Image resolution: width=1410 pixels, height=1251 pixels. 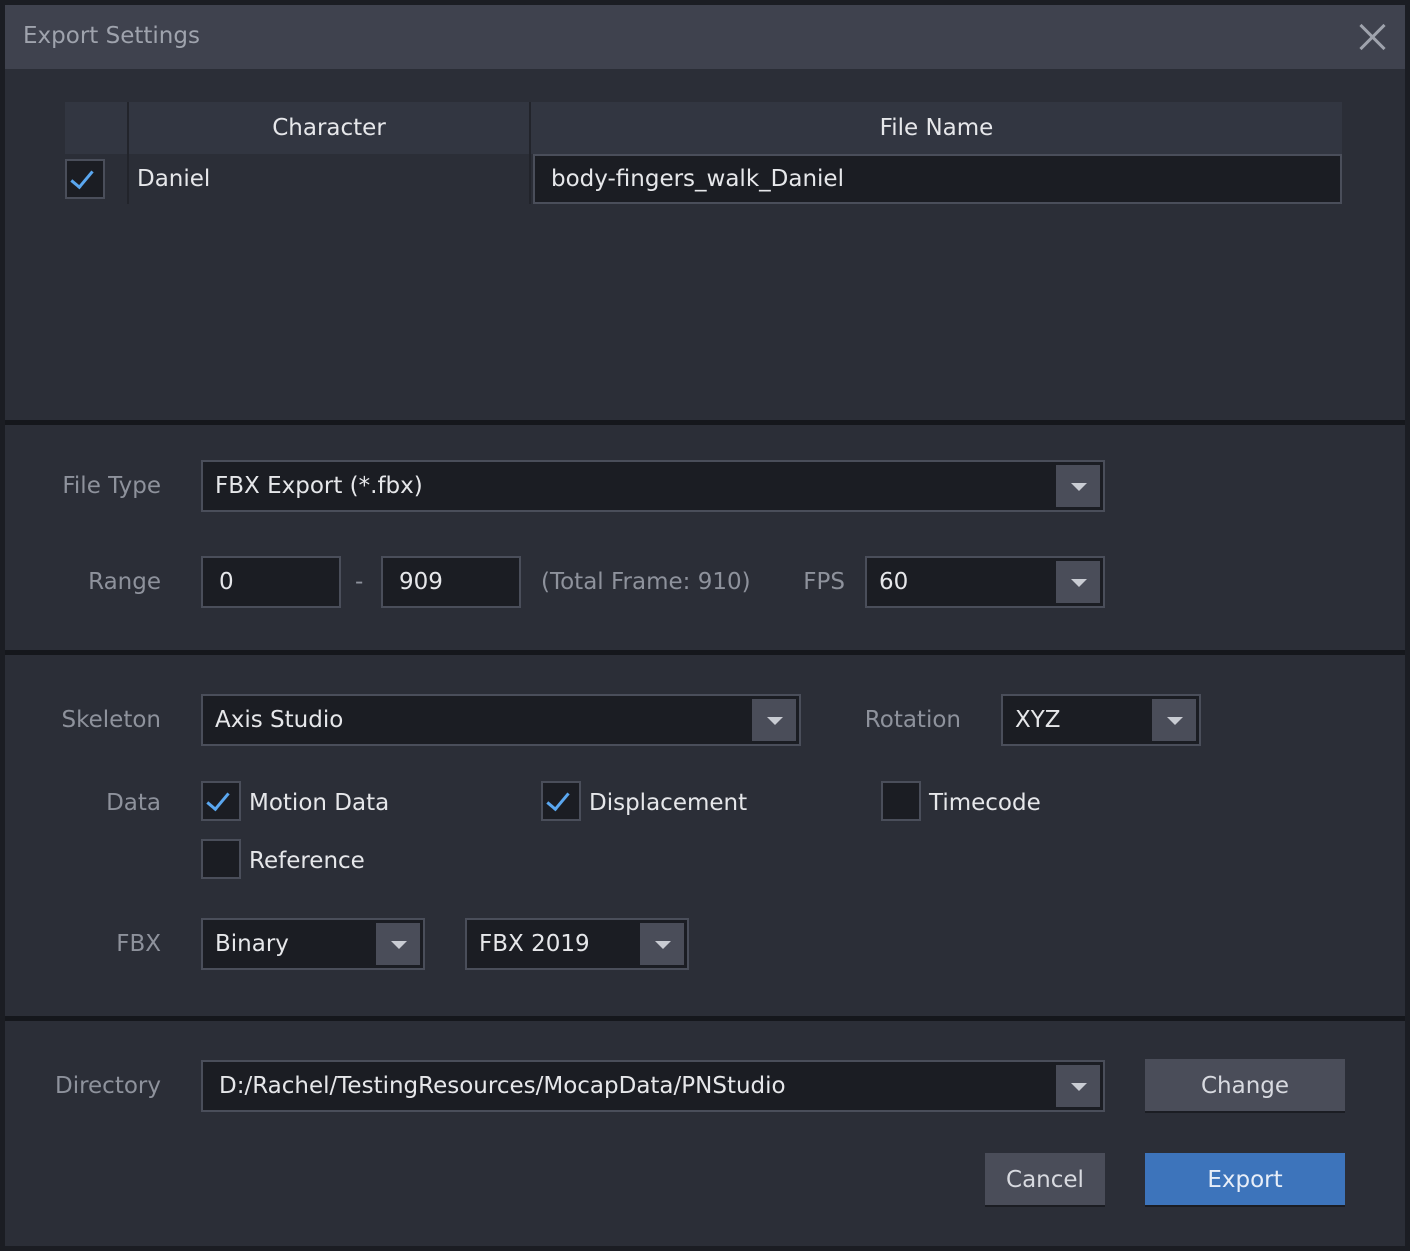 I want to click on reference-checkbox, so click(x=221, y=859).